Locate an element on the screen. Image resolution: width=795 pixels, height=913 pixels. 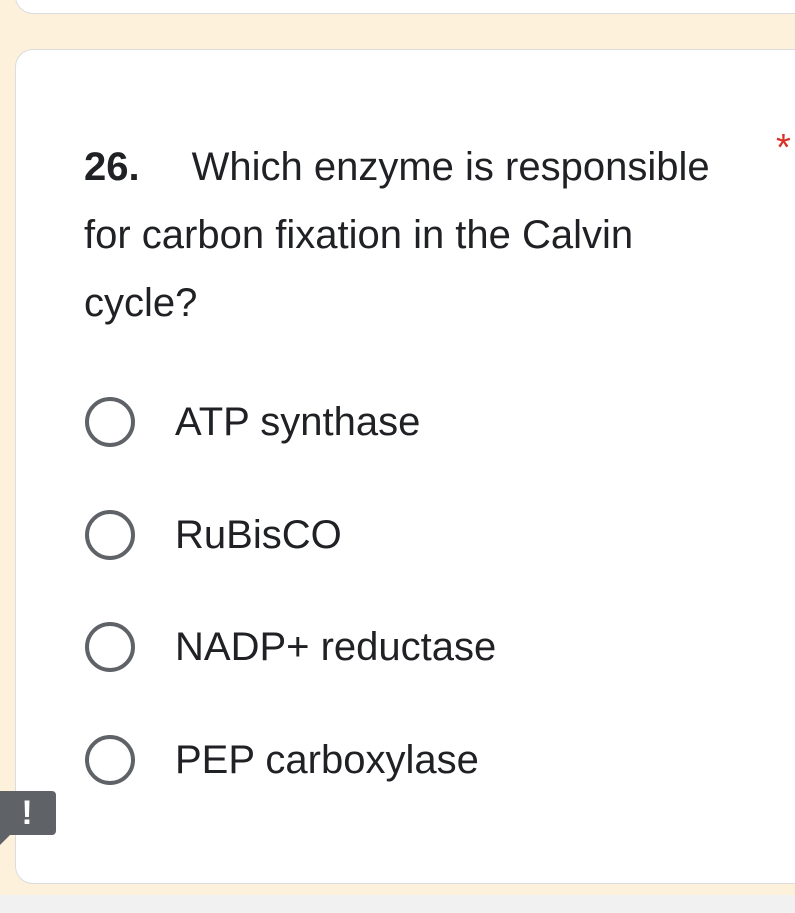
option-pep-carboxylase: PEP carboxylase is located at coordinates (409, 760).